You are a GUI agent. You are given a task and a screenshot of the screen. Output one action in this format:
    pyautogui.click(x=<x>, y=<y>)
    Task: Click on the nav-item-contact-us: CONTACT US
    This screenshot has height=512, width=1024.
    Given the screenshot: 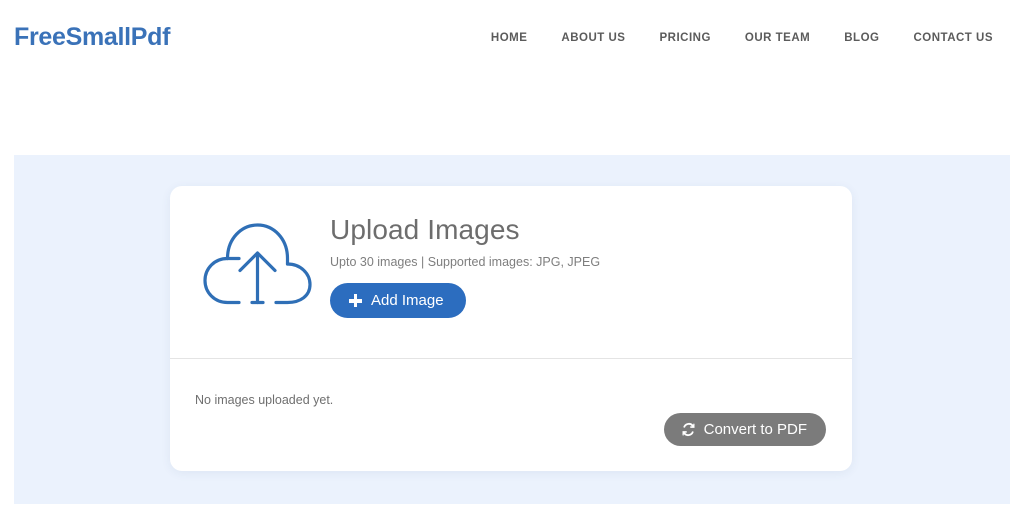 What is the action you would take?
    pyautogui.click(x=953, y=38)
    